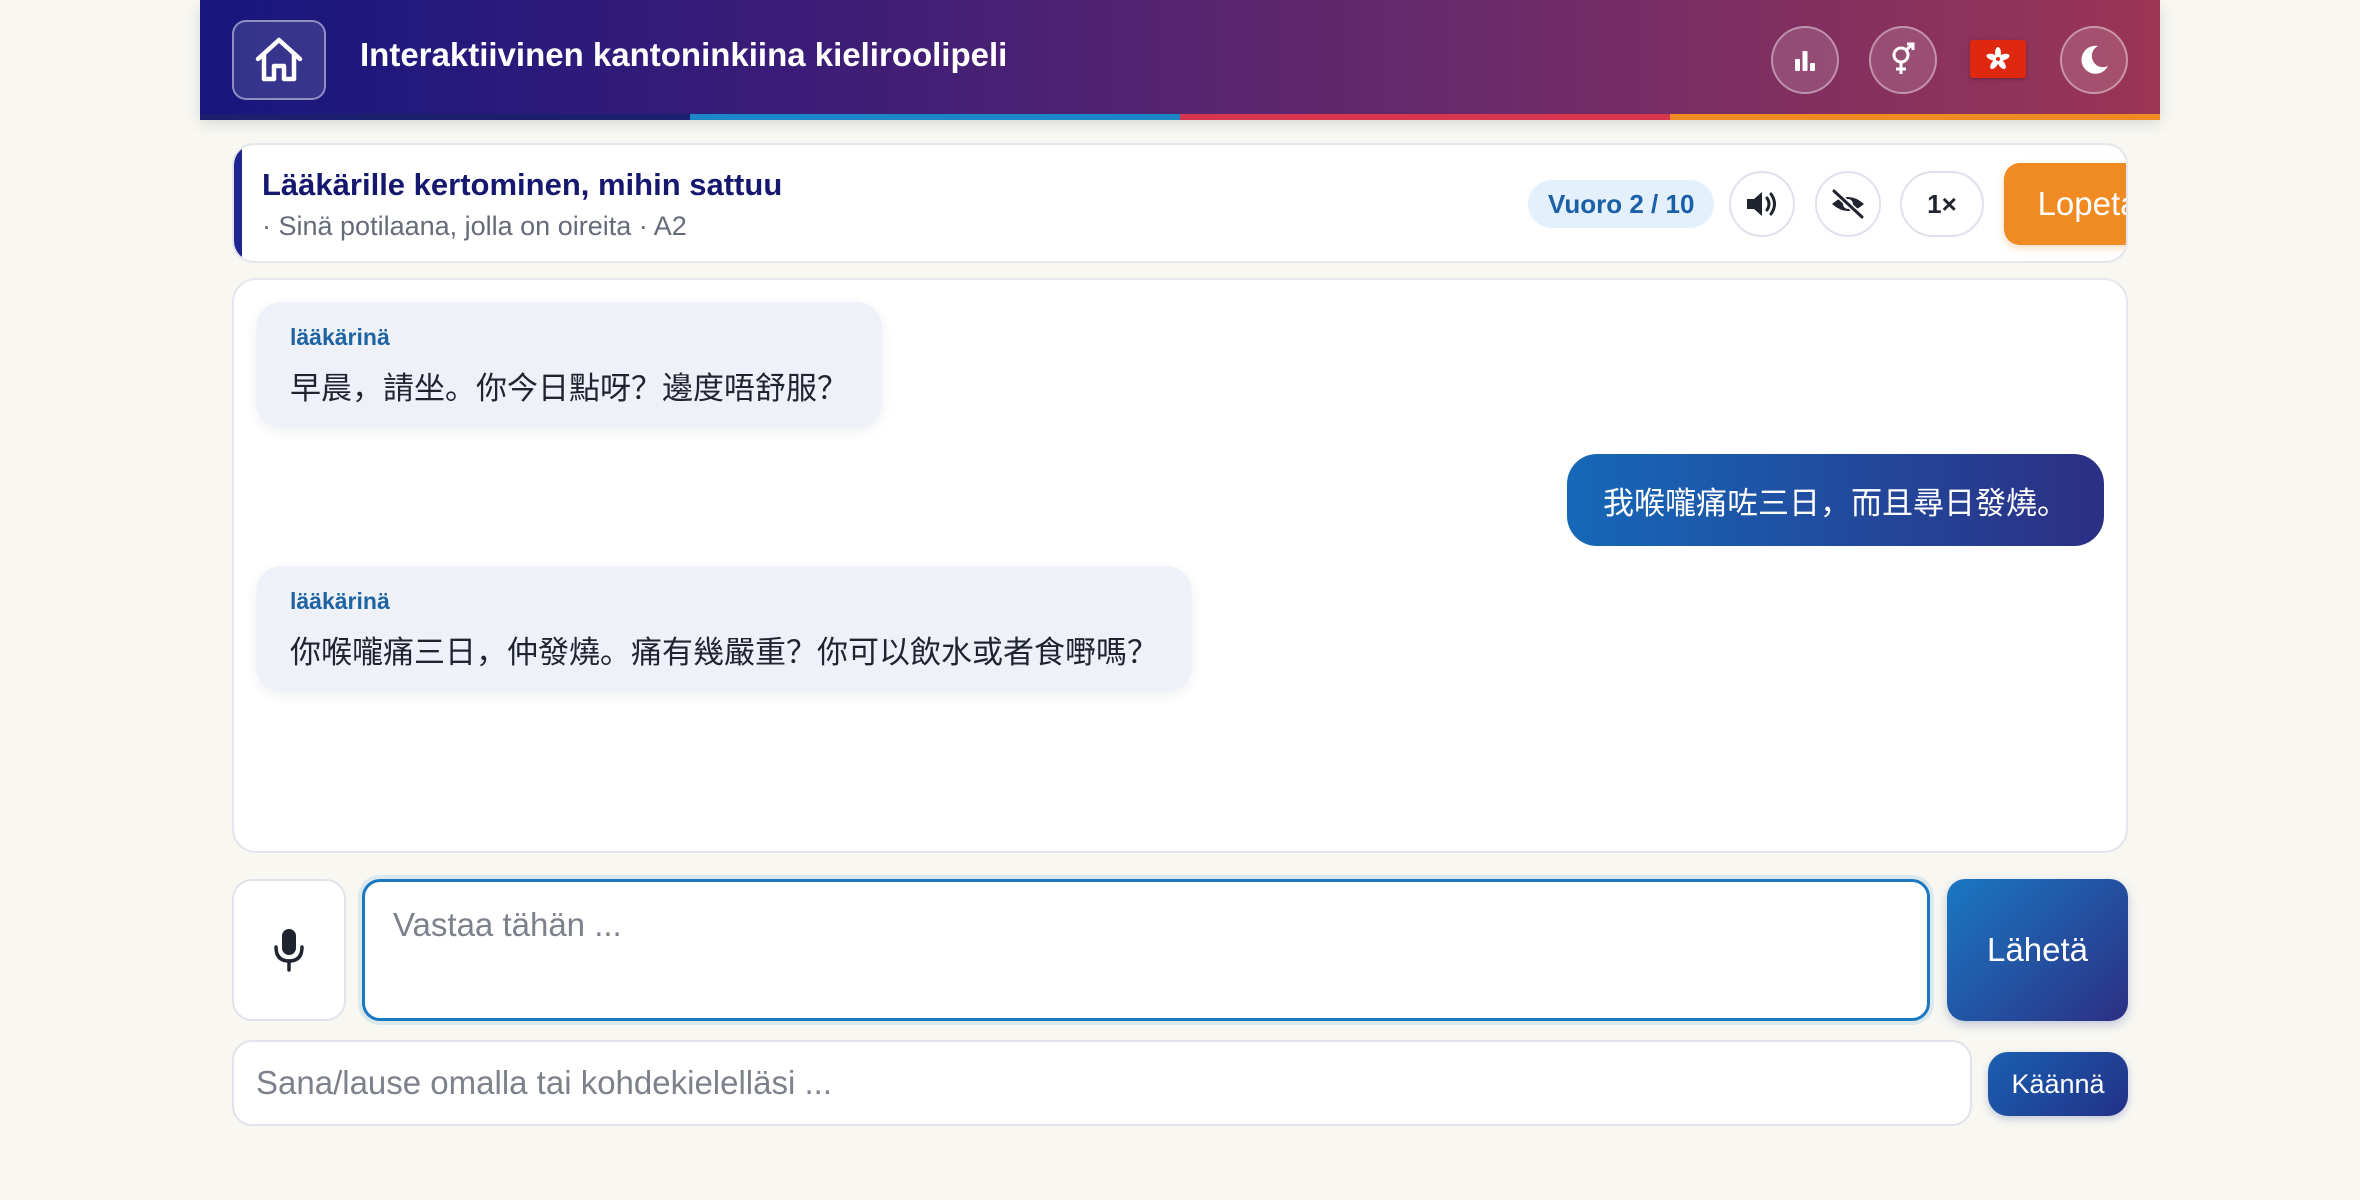  I want to click on playback-speed-button: 1×, so click(1942, 204).